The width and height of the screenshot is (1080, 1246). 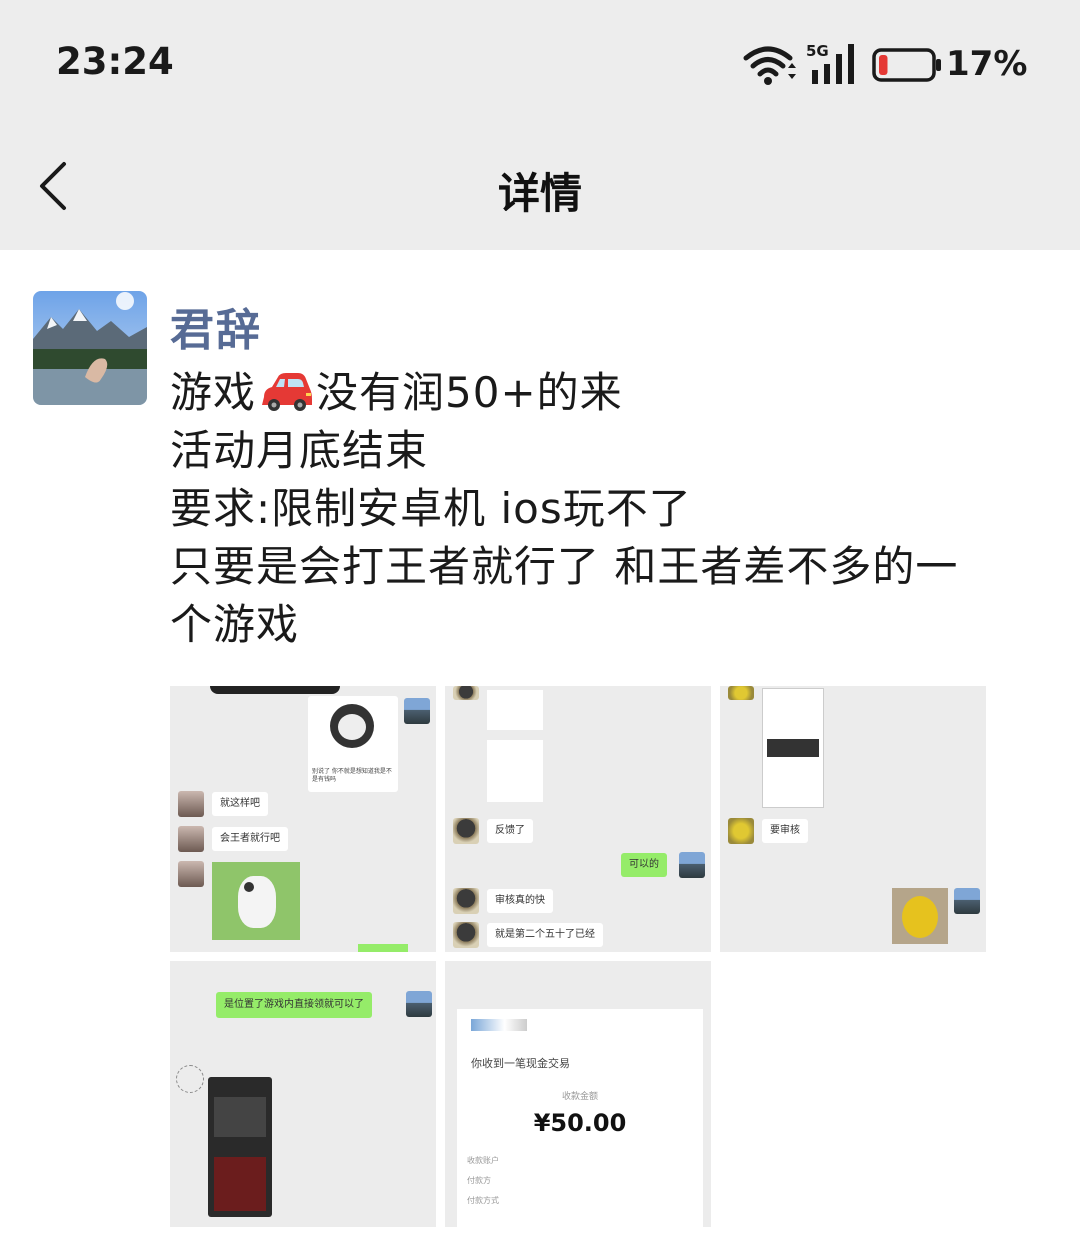 I want to click on chat-bubble: 反馈了, so click(x=510, y=831).